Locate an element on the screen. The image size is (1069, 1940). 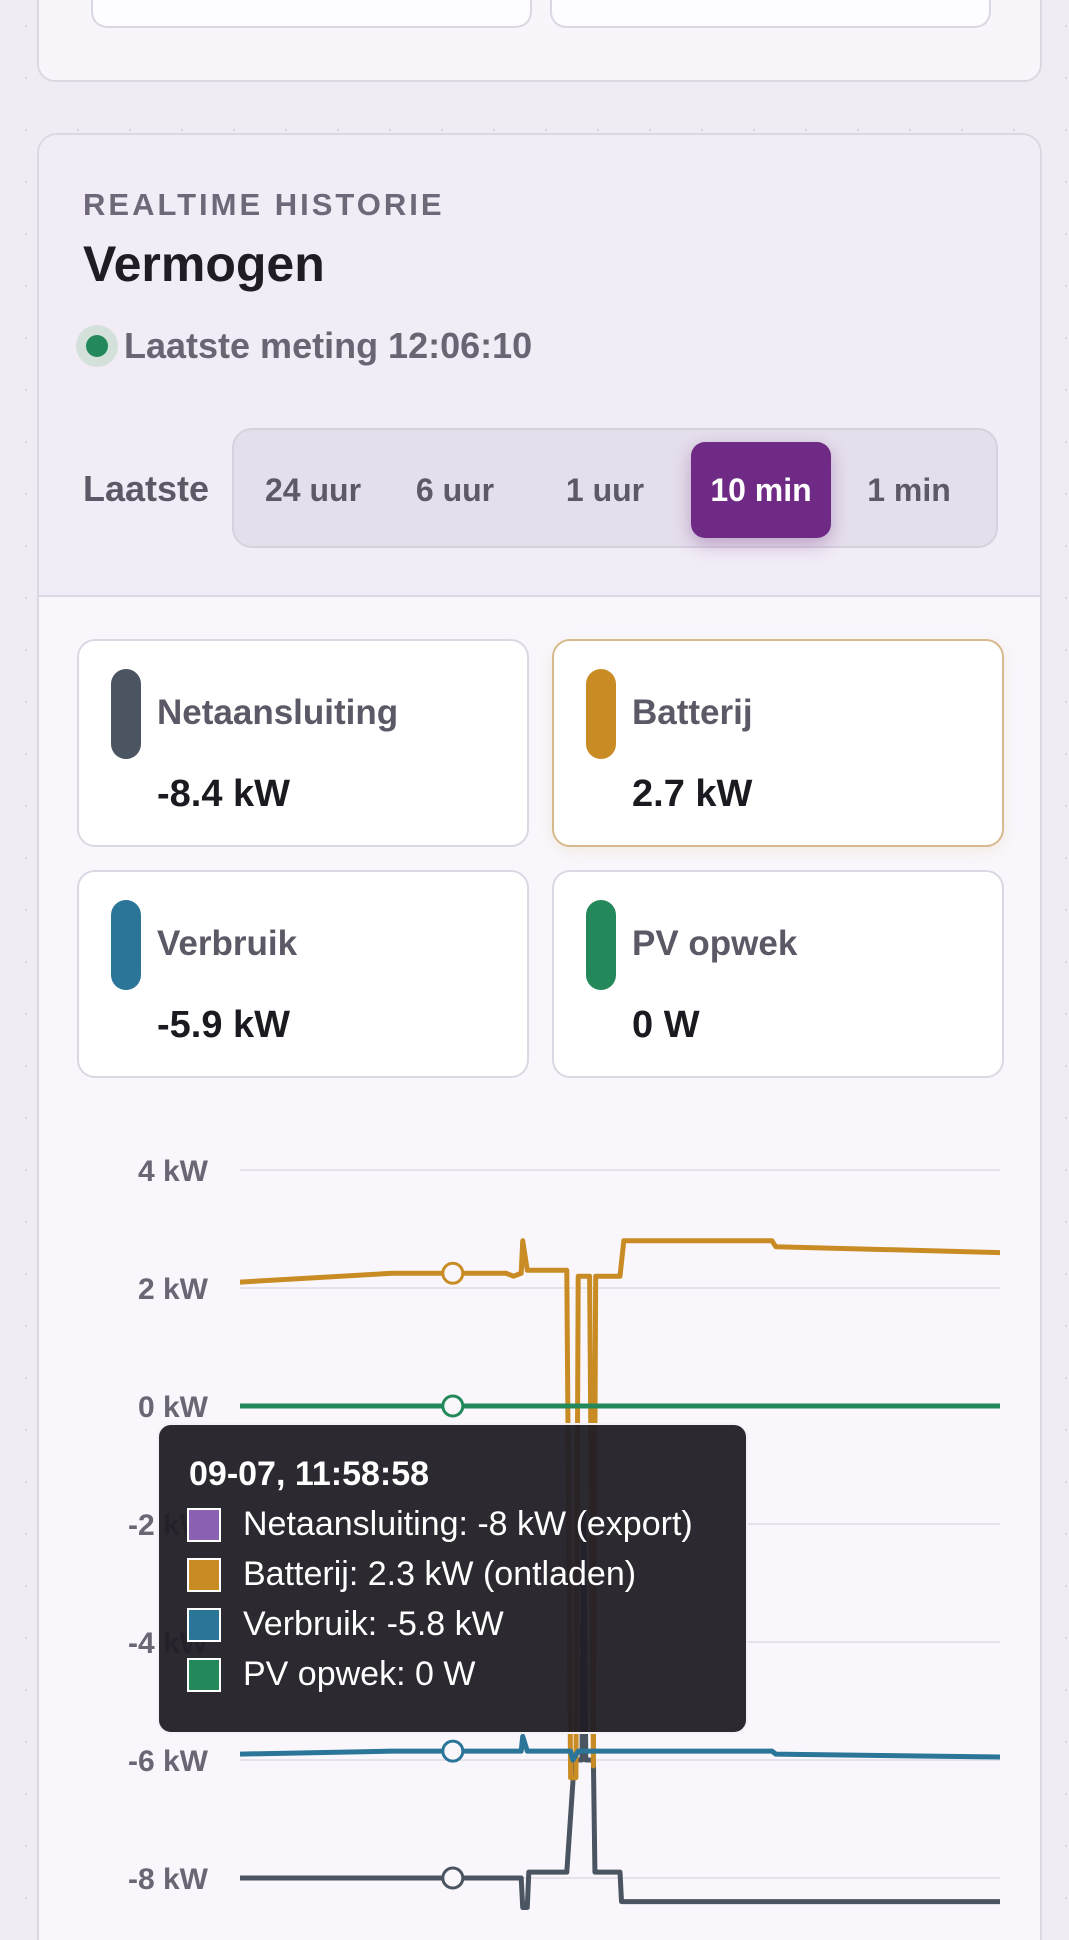
tooltip-row-text: Verbruik: -5.8 kW is located at coordinates (373, 1624).